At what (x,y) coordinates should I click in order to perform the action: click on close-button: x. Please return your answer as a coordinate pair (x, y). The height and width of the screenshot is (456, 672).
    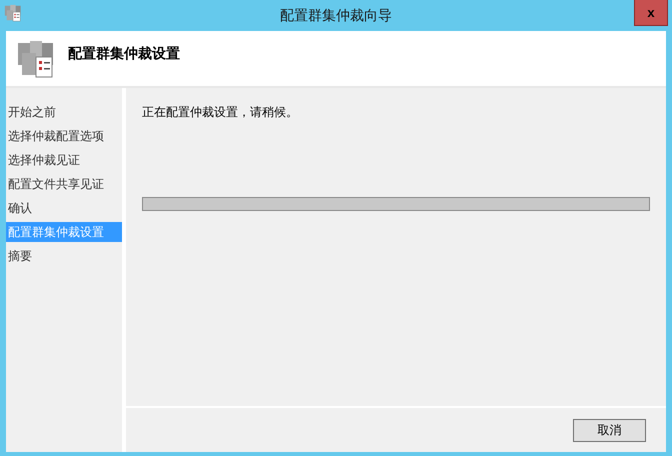
    Looking at the image, I should click on (651, 13).